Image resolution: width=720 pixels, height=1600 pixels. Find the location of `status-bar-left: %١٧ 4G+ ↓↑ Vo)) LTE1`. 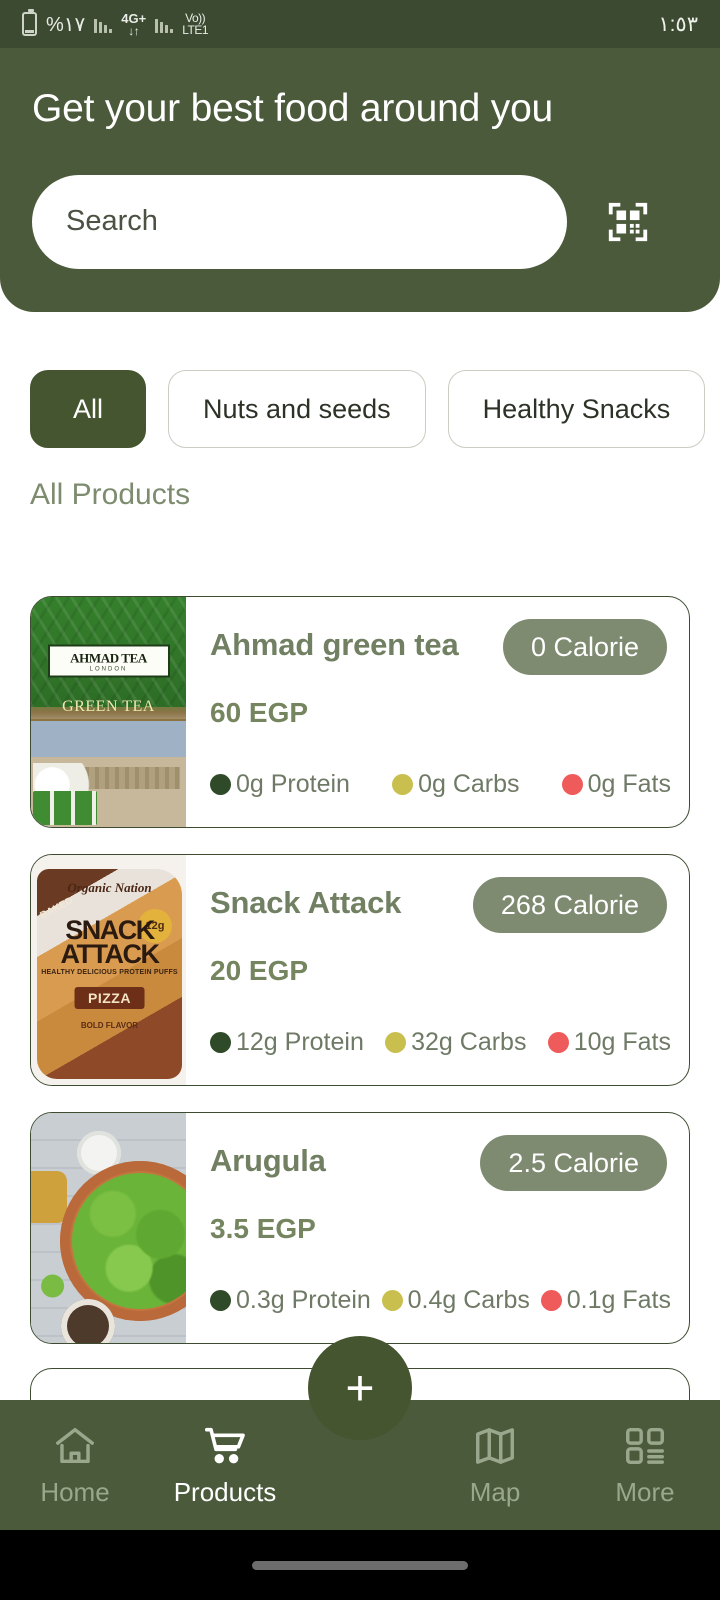

status-bar-left: %١٧ 4G+ ↓↑ Vo)) LTE1 is located at coordinates (115, 23).